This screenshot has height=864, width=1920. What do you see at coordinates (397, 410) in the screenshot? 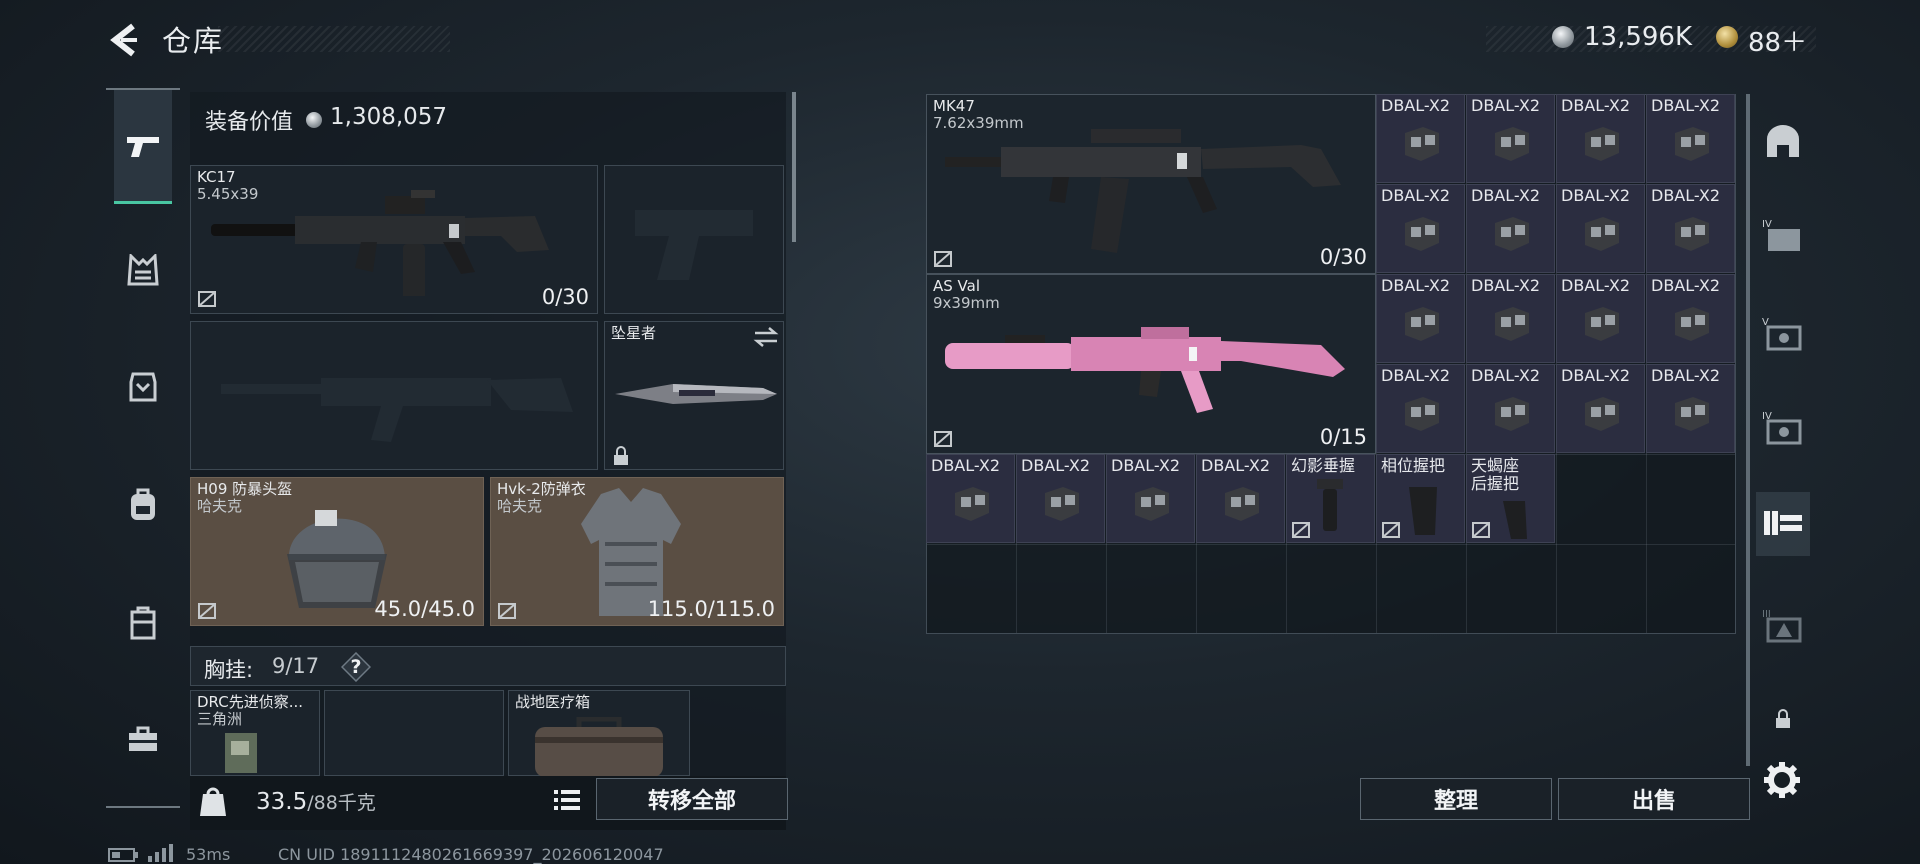
I see `rifle-placeholder-icon` at bounding box center [397, 410].